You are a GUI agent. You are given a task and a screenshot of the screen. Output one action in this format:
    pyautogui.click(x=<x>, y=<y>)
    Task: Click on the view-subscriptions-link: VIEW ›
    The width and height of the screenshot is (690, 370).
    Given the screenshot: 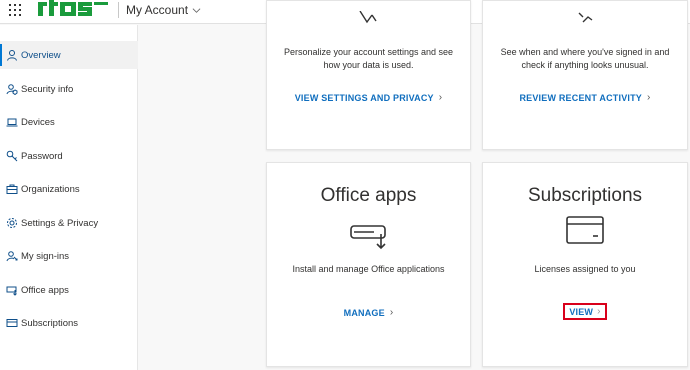 What is the action you would take?
    pyautogui.click(x=585, y=311)
    